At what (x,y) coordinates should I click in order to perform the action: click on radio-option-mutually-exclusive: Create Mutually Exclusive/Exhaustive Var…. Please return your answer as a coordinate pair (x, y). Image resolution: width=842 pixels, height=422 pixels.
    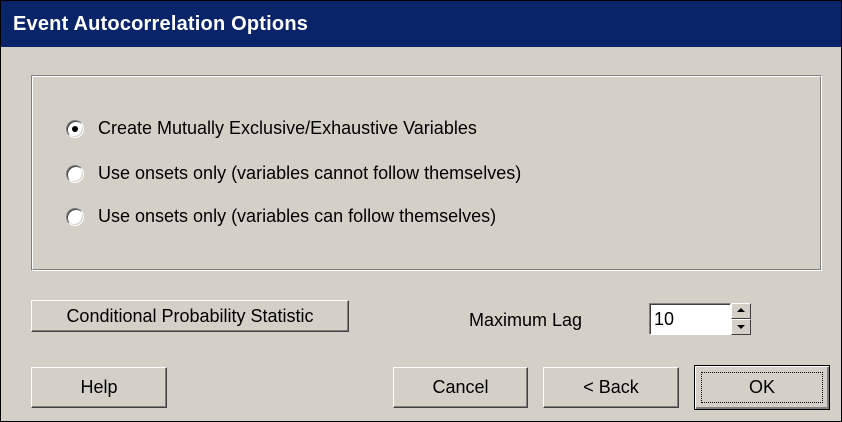
    Looking at the image, I should click on (271, 128).